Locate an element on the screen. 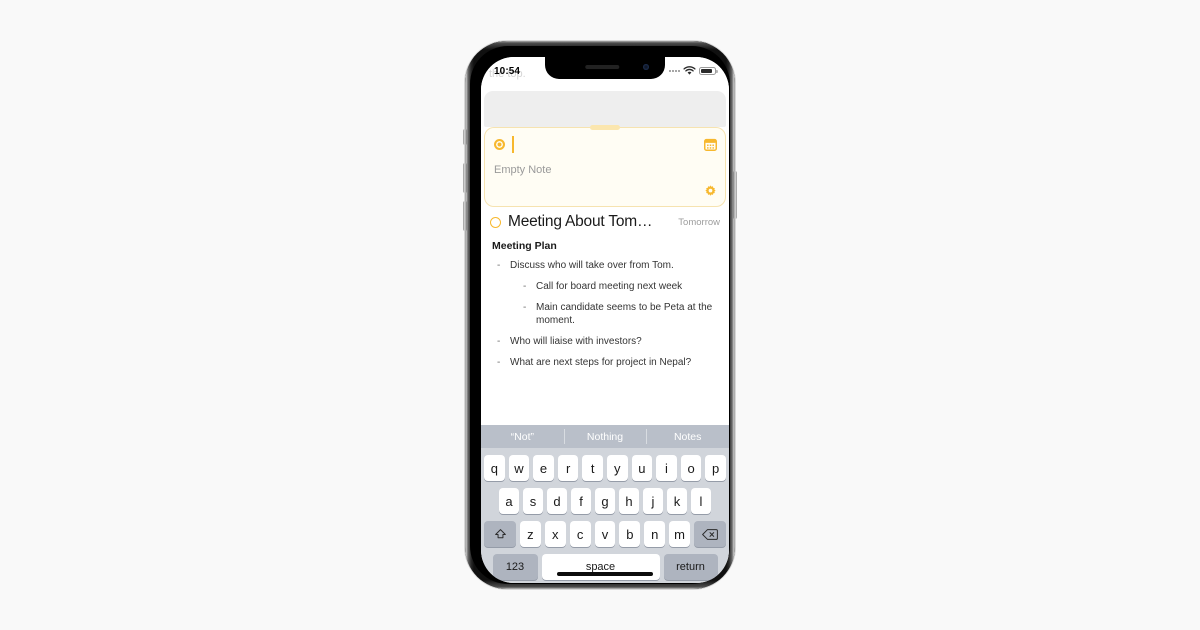 This screenshot has width=1200, height=630. drag-handle is located at coordinates (605, 127).